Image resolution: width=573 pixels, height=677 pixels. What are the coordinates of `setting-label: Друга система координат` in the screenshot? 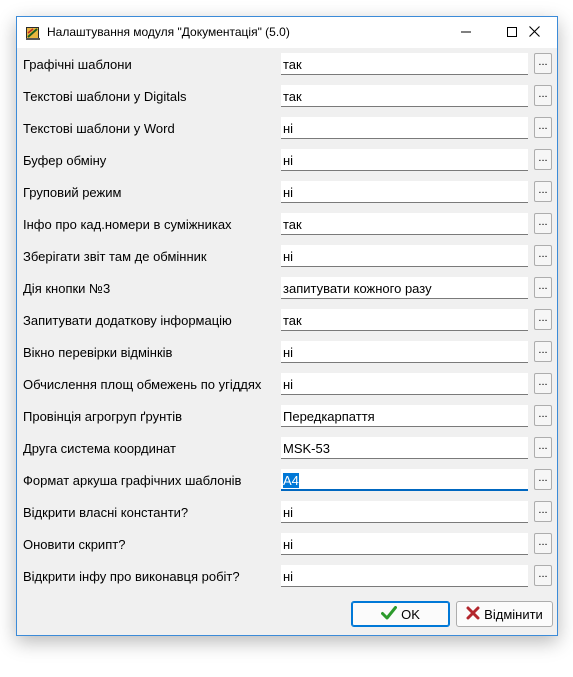 It's located at (99, 448).